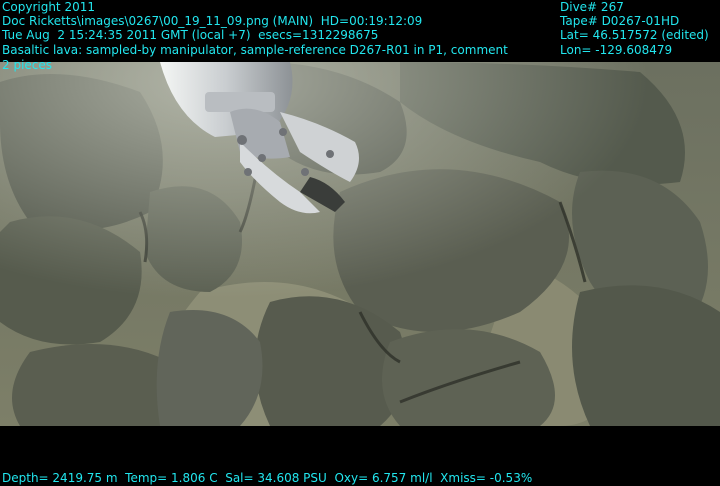 This screenshot has height=486, width=720. I want to click on overlay-dive-number: Dive# 267, so click(592, 7).